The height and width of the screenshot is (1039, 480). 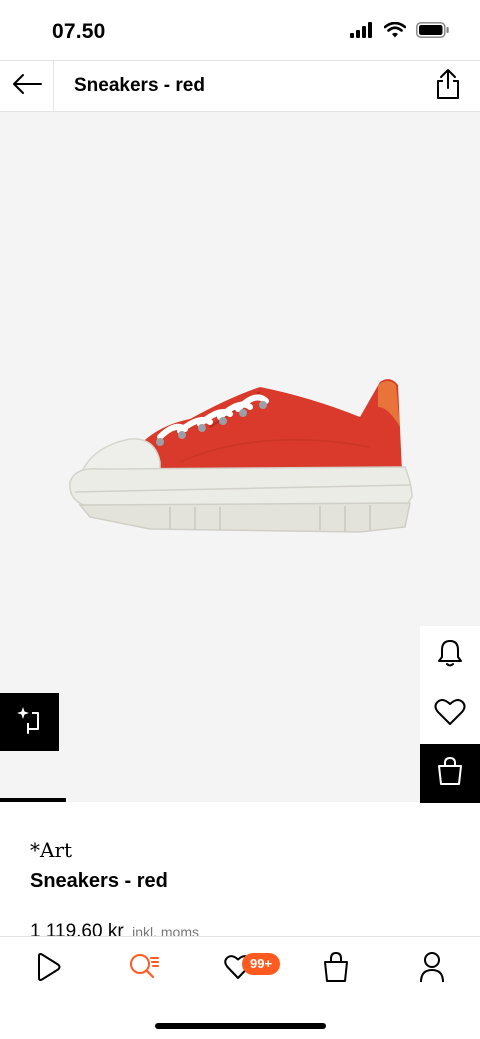 I want to click on tab-search, so click(x=144, y=969).